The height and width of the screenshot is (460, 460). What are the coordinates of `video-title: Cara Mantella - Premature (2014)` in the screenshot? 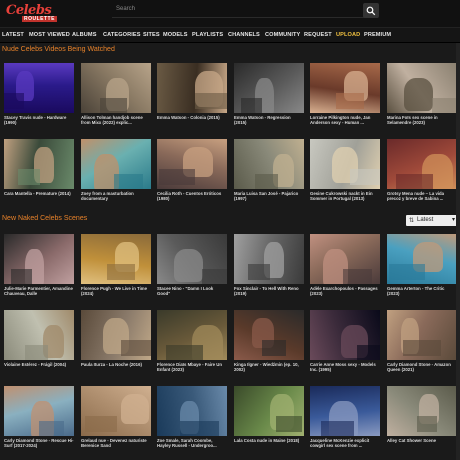 It's located at (39, 193).